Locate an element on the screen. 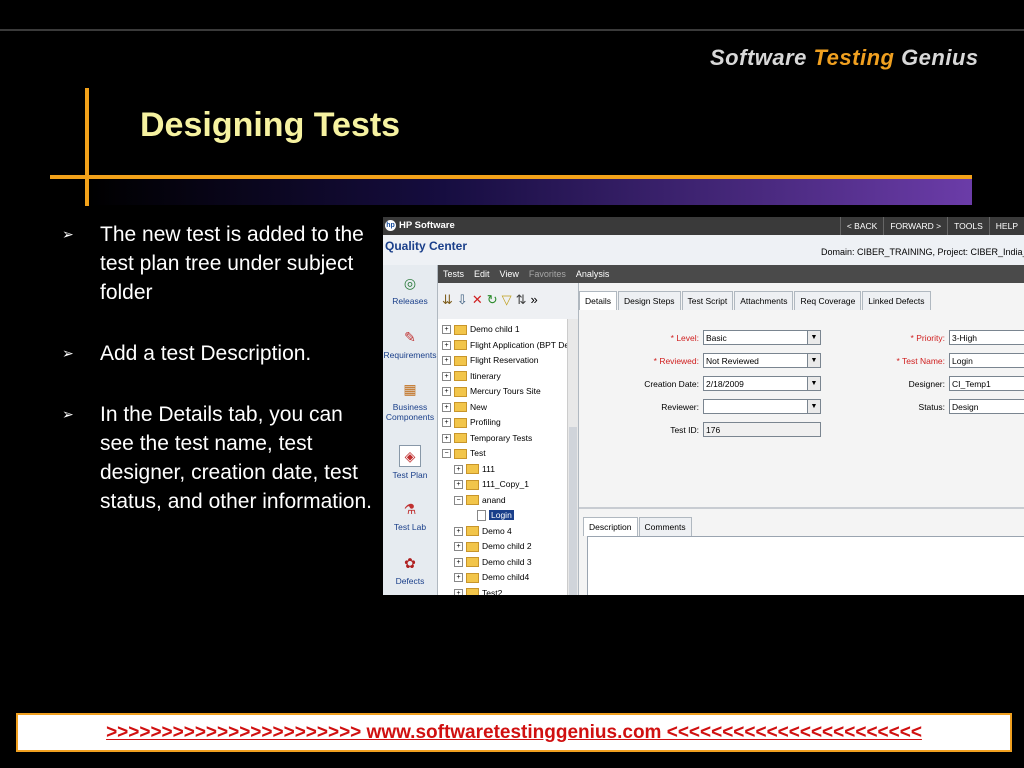 The width and height of the screenshot is (1024, 768). sidebar-item-defects: ✿ Defects is located at coordinates (410, 569).